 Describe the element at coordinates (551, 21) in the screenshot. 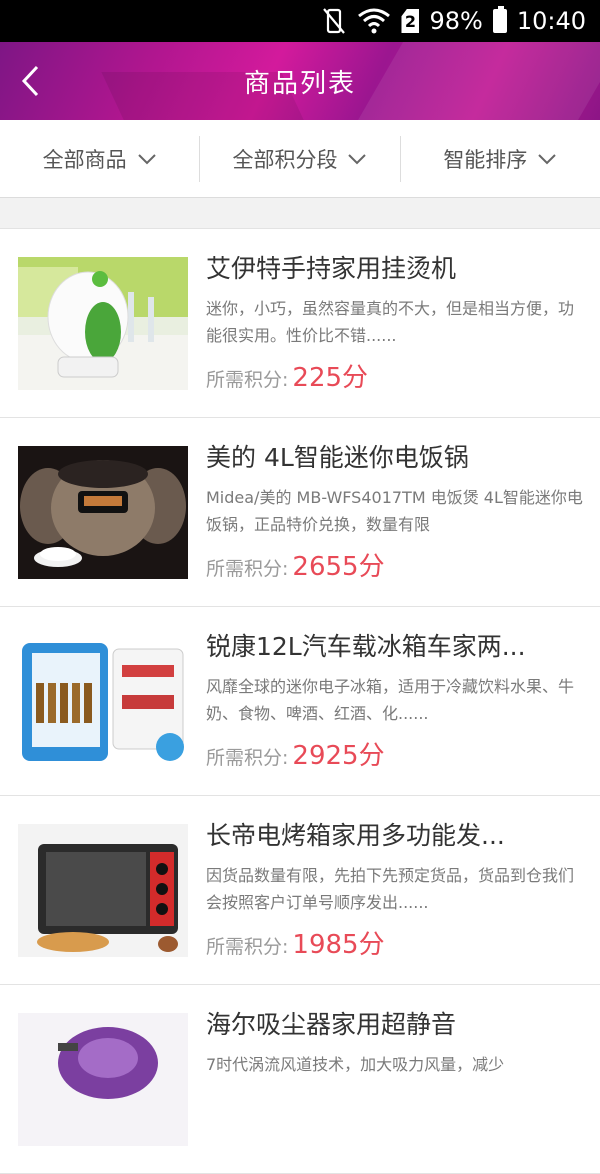

I see `clock: 10:40` at that location.